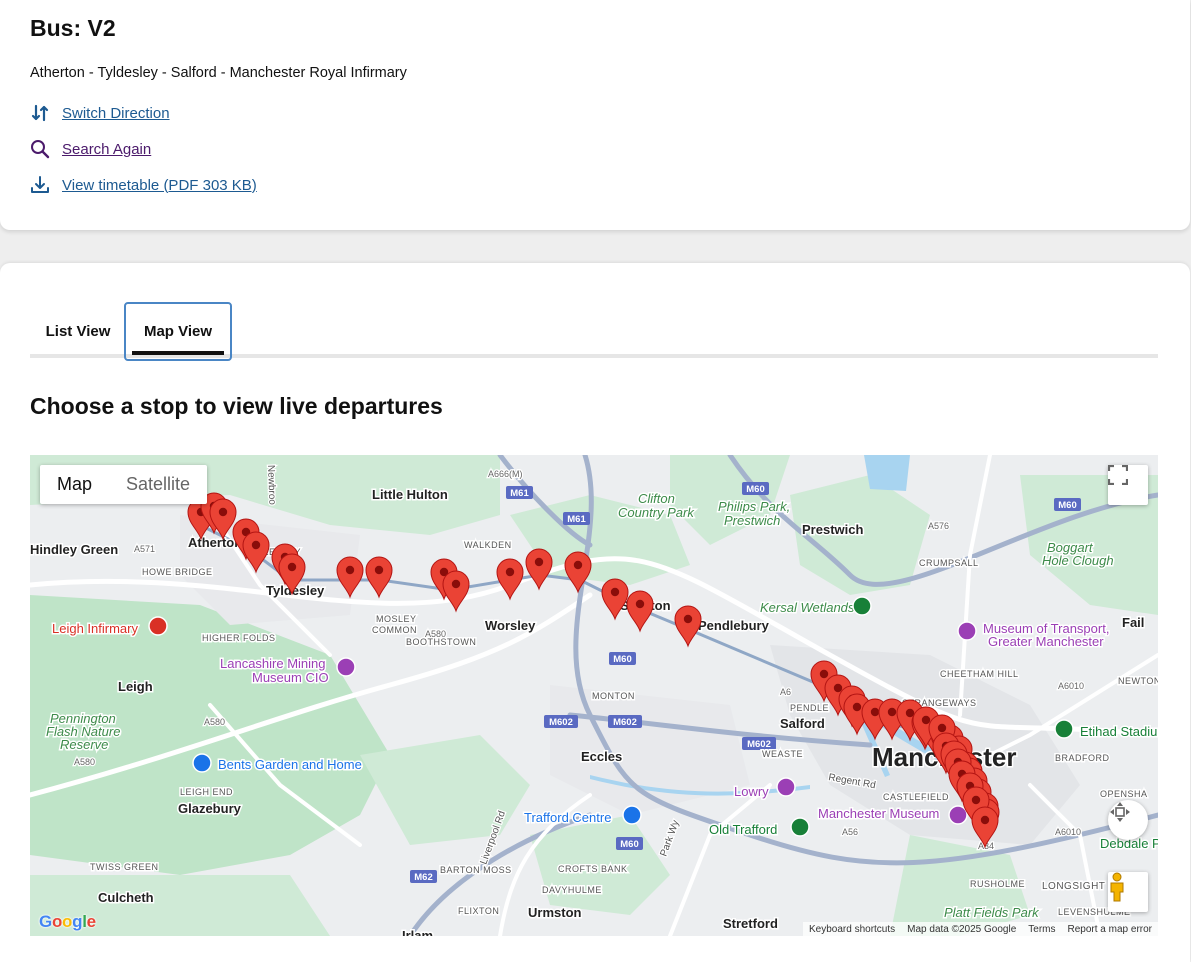  What do you see at coordinates (1041, 929) in the screenshot?
I see `terms-link: Terms` at bounding box center [1041, 929].